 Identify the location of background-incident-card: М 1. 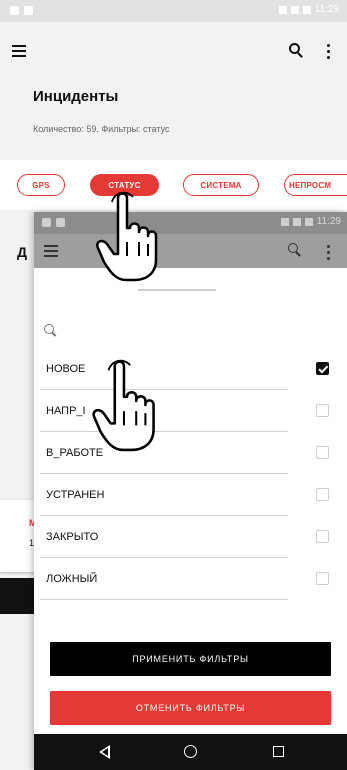
(19, 536).